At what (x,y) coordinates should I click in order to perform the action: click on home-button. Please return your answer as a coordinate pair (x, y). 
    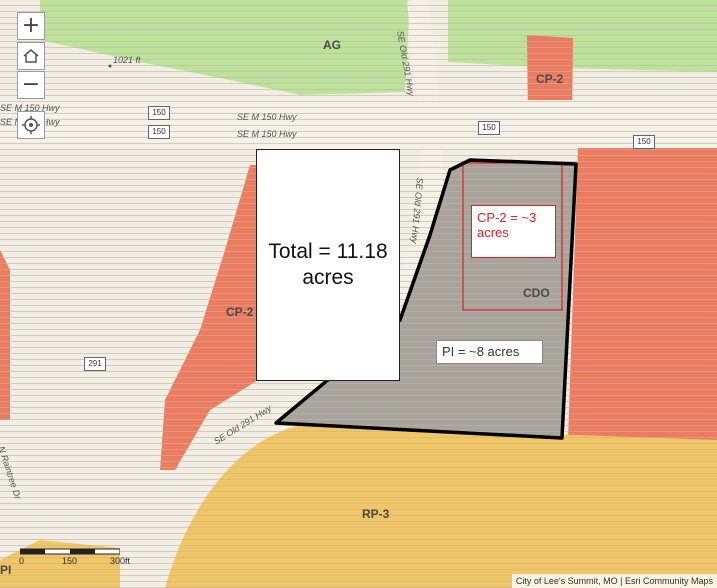
    Looking at the image, I should click on (31, 56).